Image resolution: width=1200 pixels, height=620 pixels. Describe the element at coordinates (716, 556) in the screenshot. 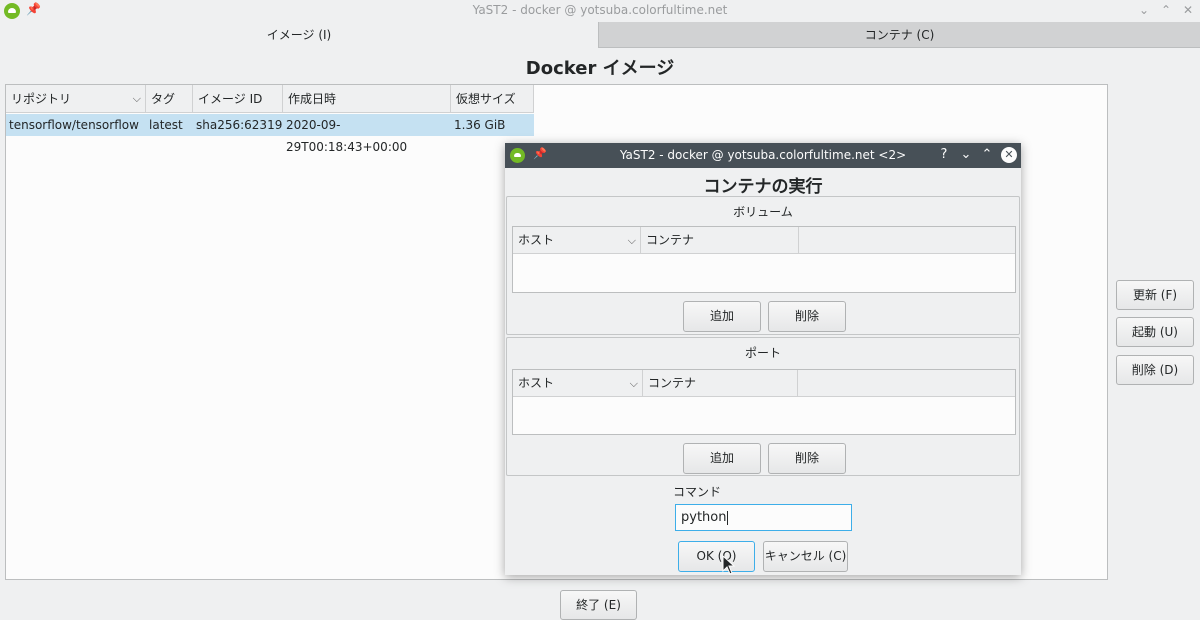

I see `ok-button: OK (O)` at that location.